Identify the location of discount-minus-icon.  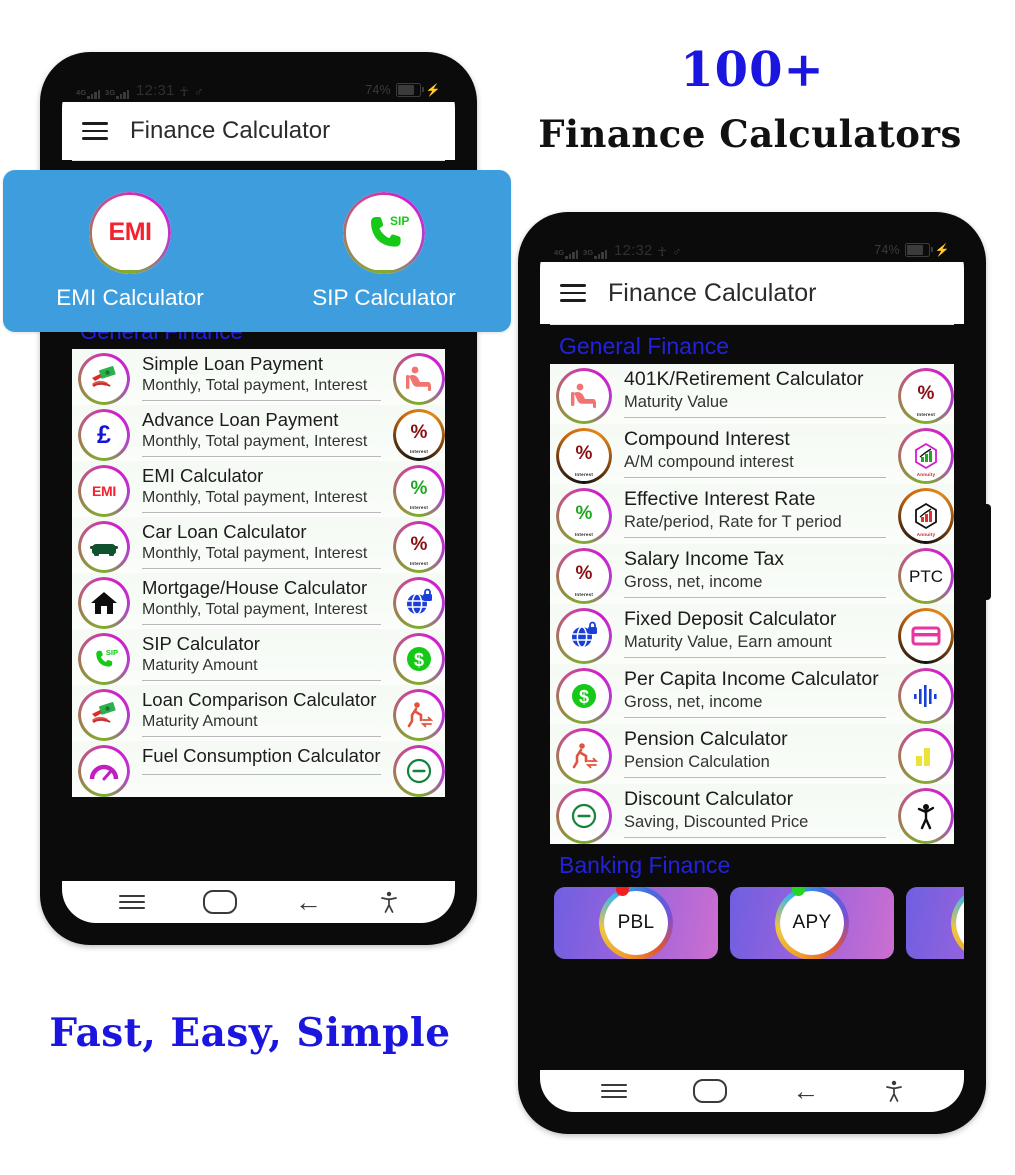
(584, 816).